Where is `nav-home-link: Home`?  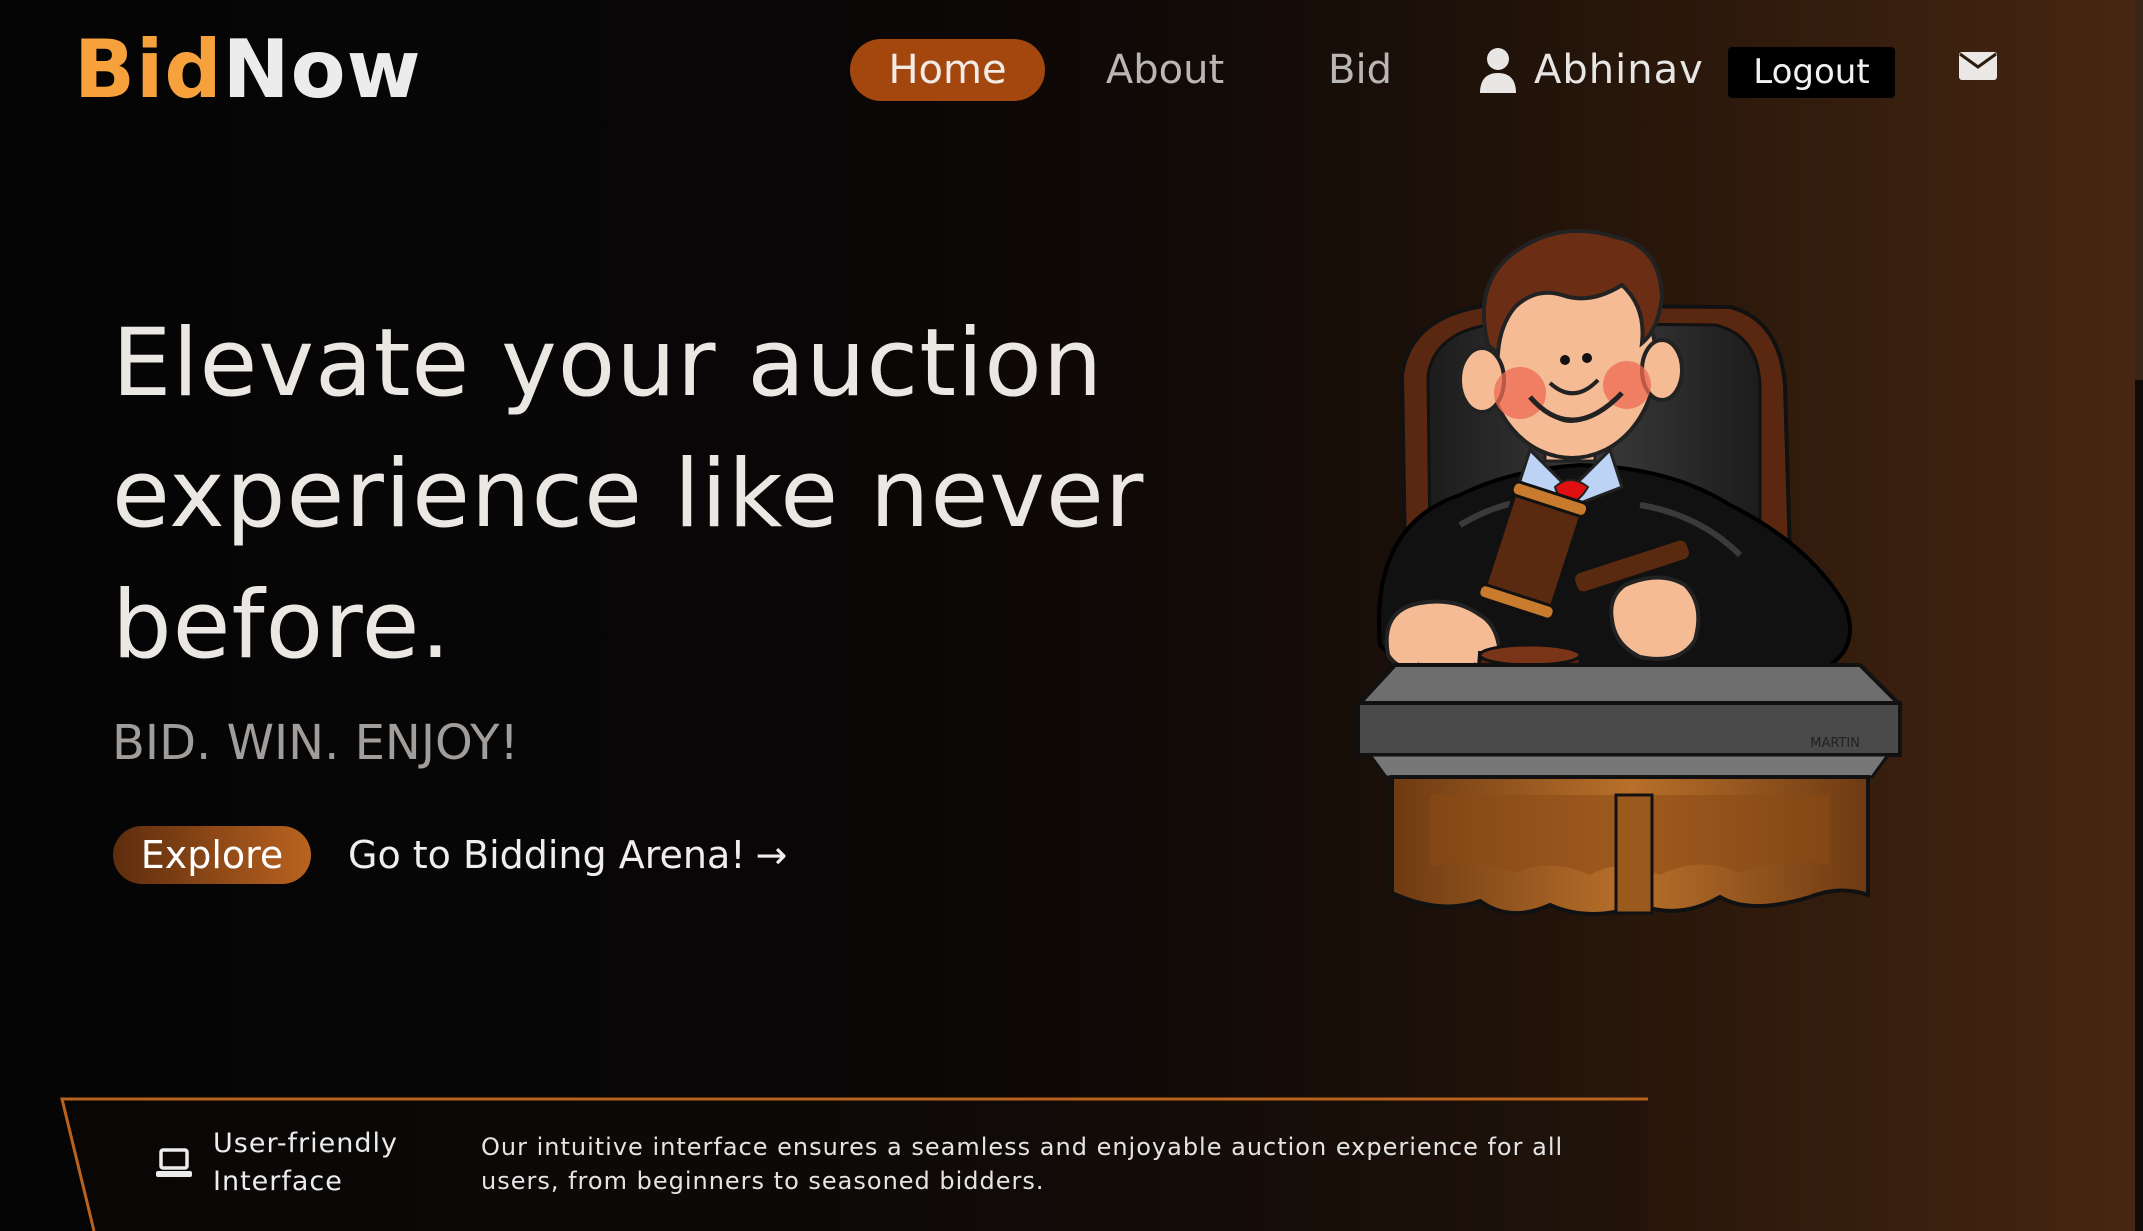 nav-home-link: Home is located at coordinates (947, 70).